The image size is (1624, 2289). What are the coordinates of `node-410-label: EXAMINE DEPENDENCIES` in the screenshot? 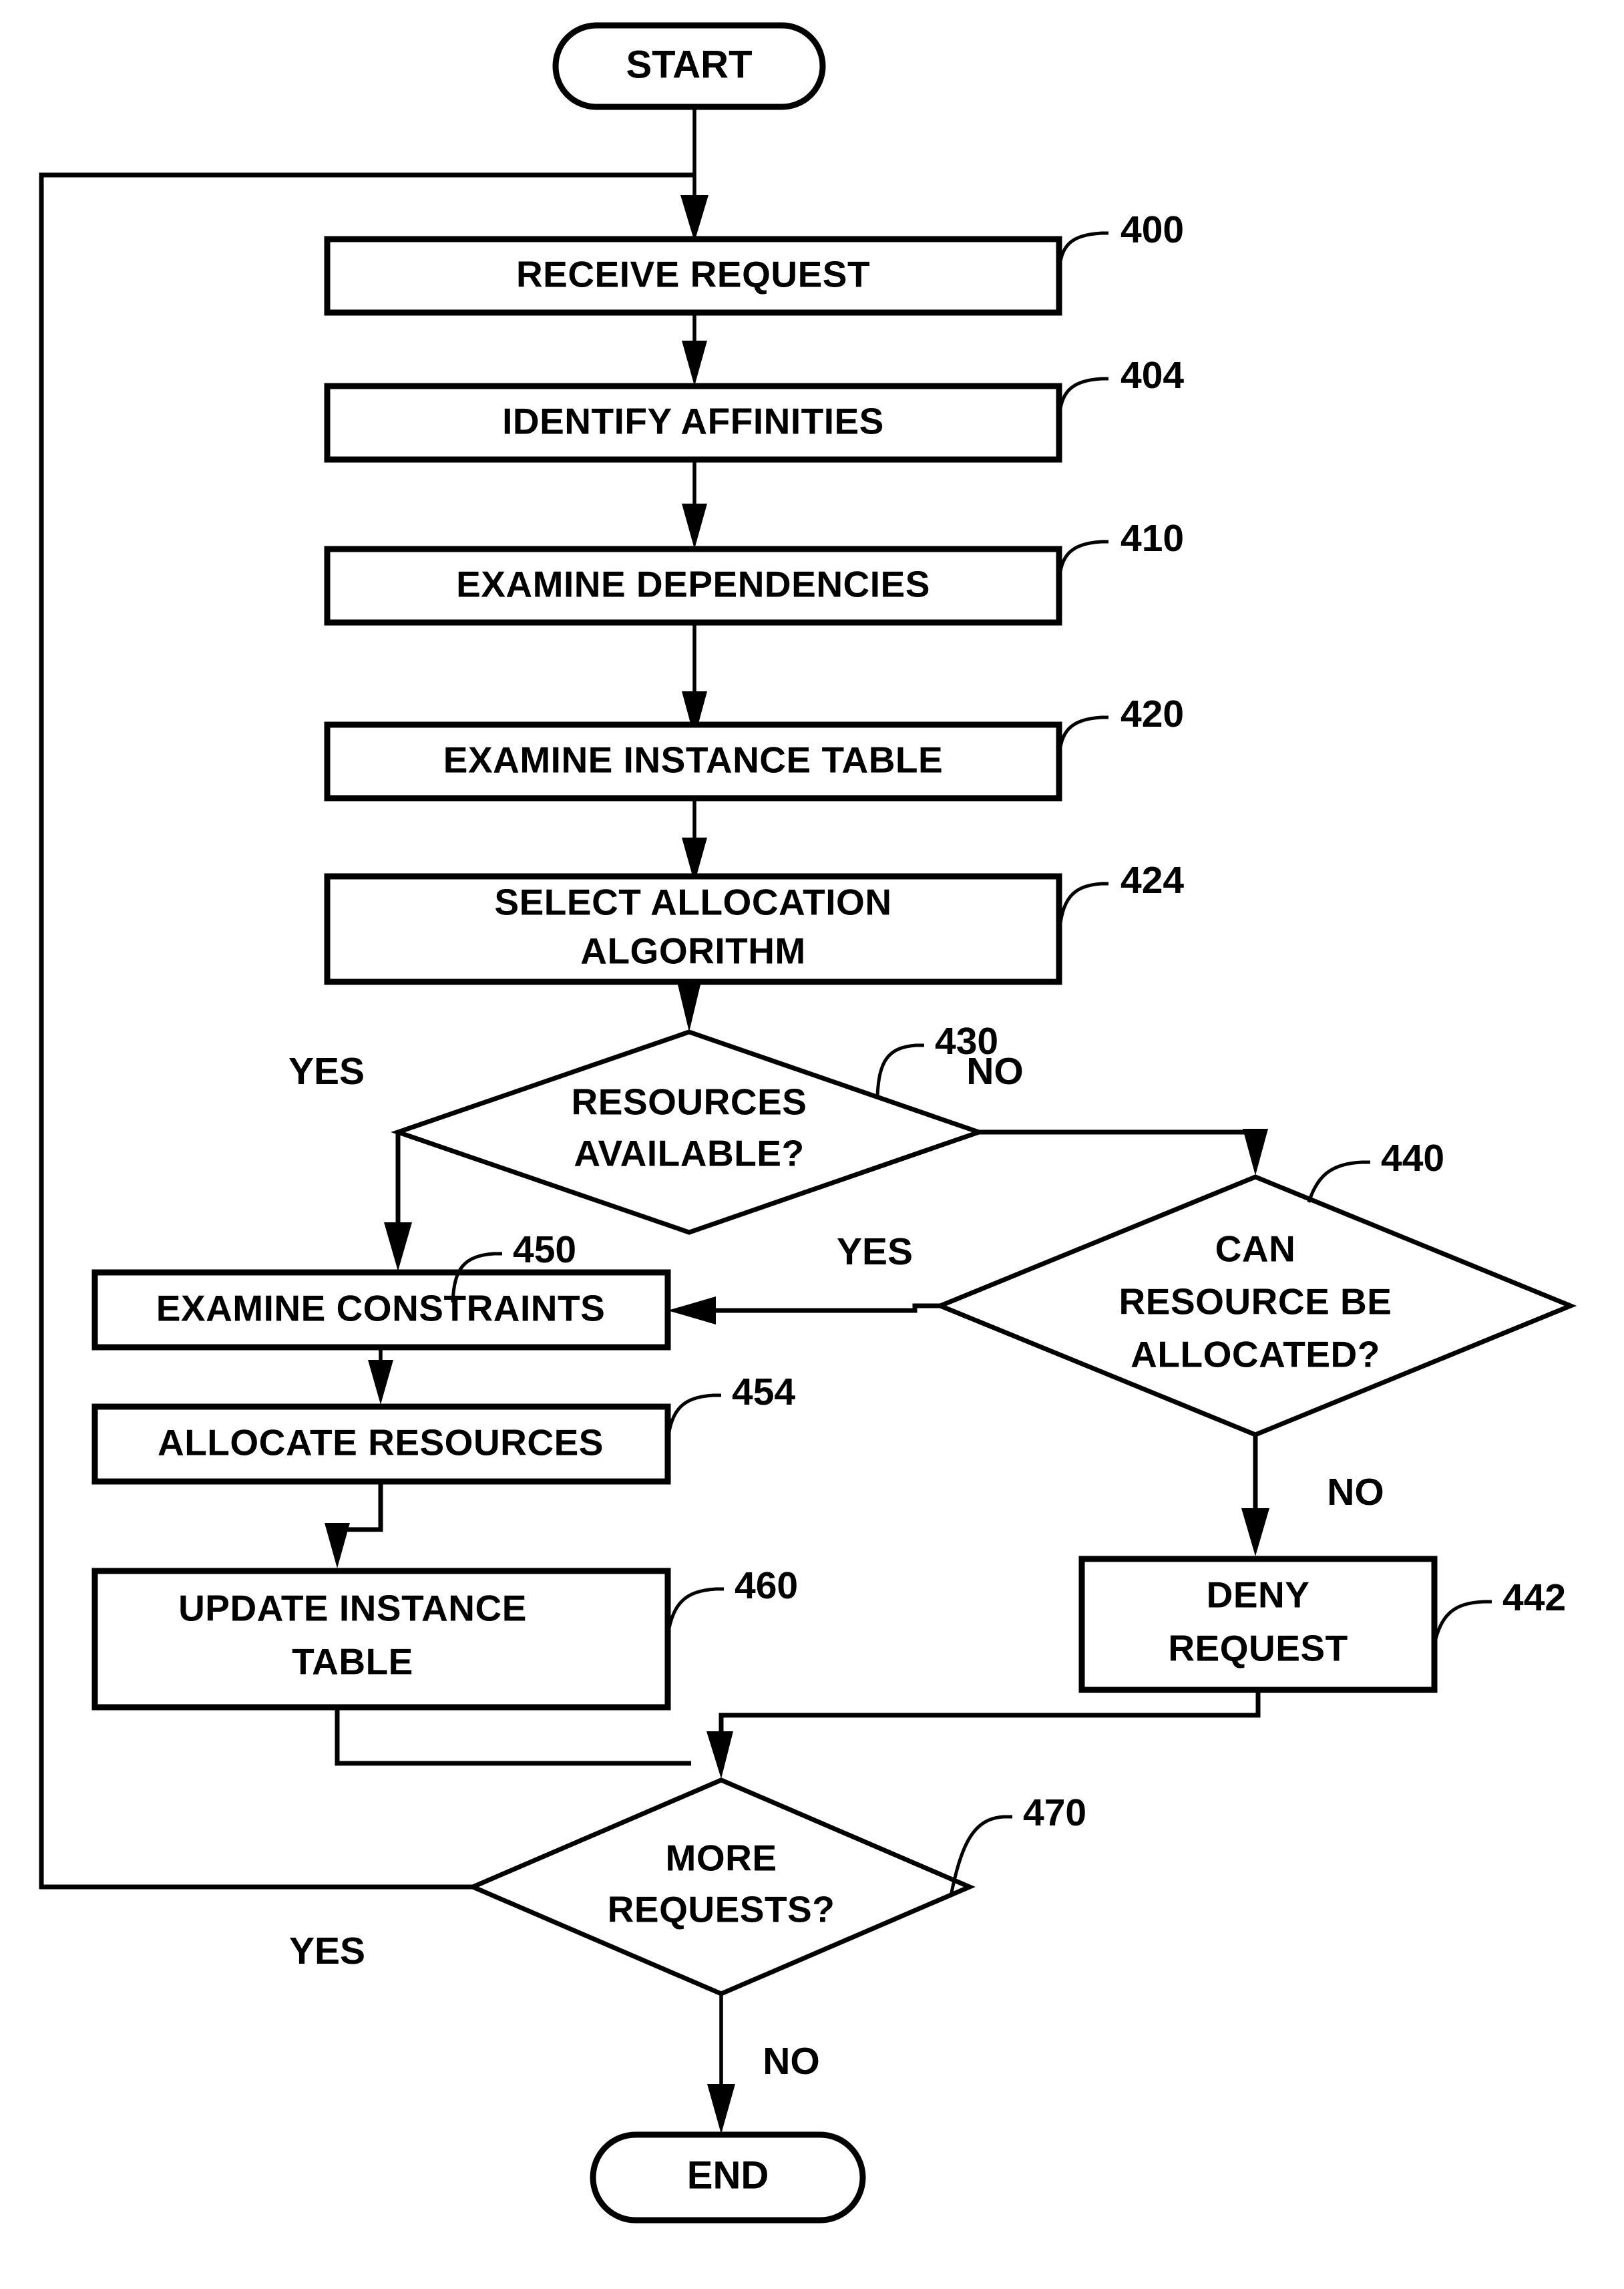 It's located at (693, 584).